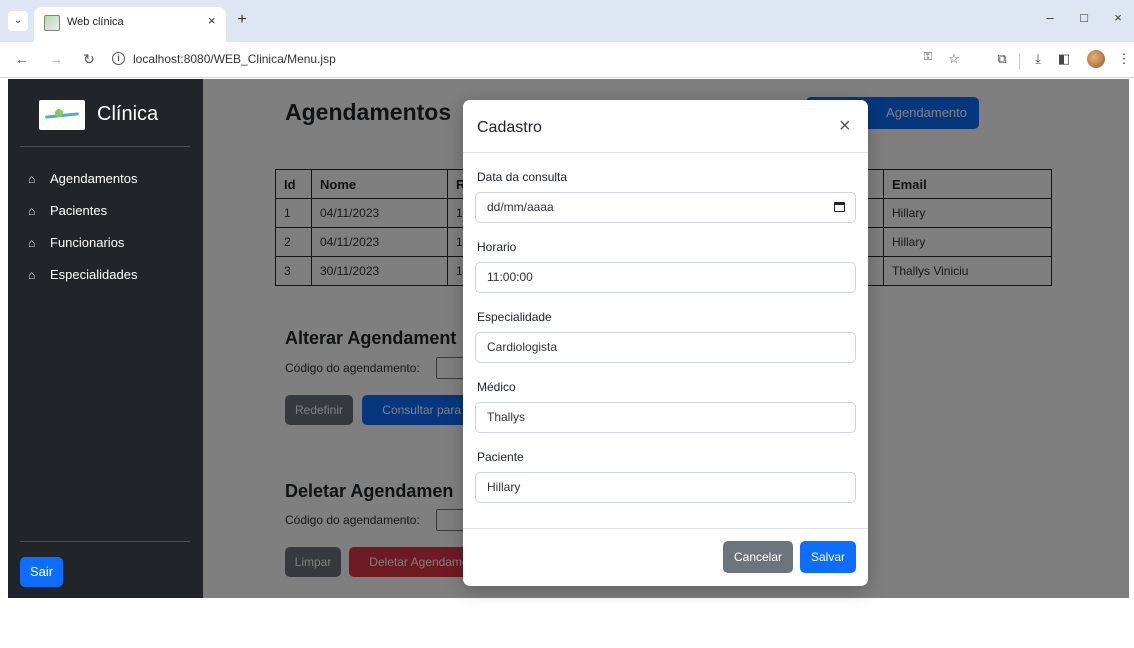 The width and height of the screenshot is (1134, 648). I want to click on sidebar-item-label: Funcionarios, so click(87, 242).